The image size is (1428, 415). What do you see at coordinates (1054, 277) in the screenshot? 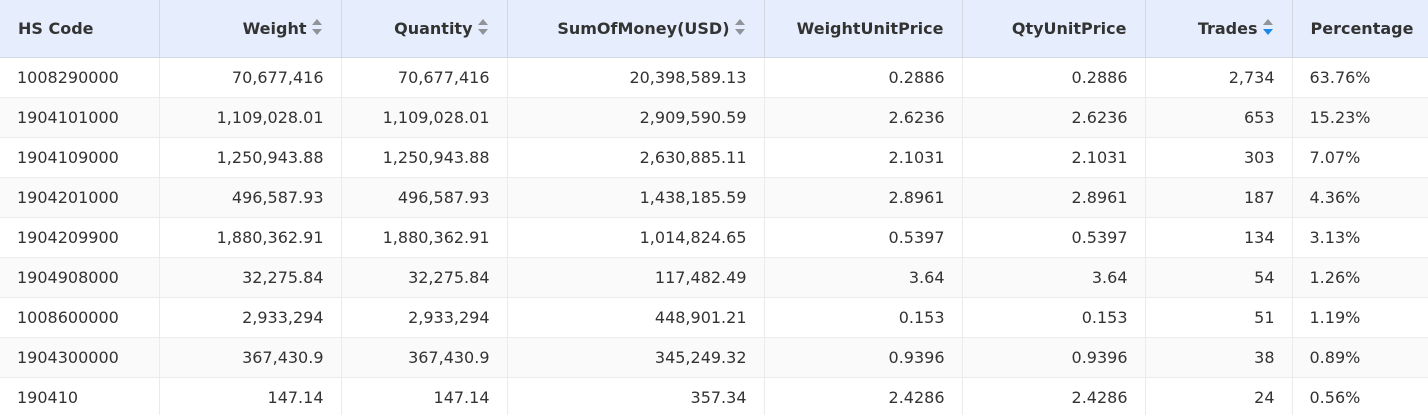
I see `cell-qty-unit-price: 3.64` at bounding box center [1054, 277].